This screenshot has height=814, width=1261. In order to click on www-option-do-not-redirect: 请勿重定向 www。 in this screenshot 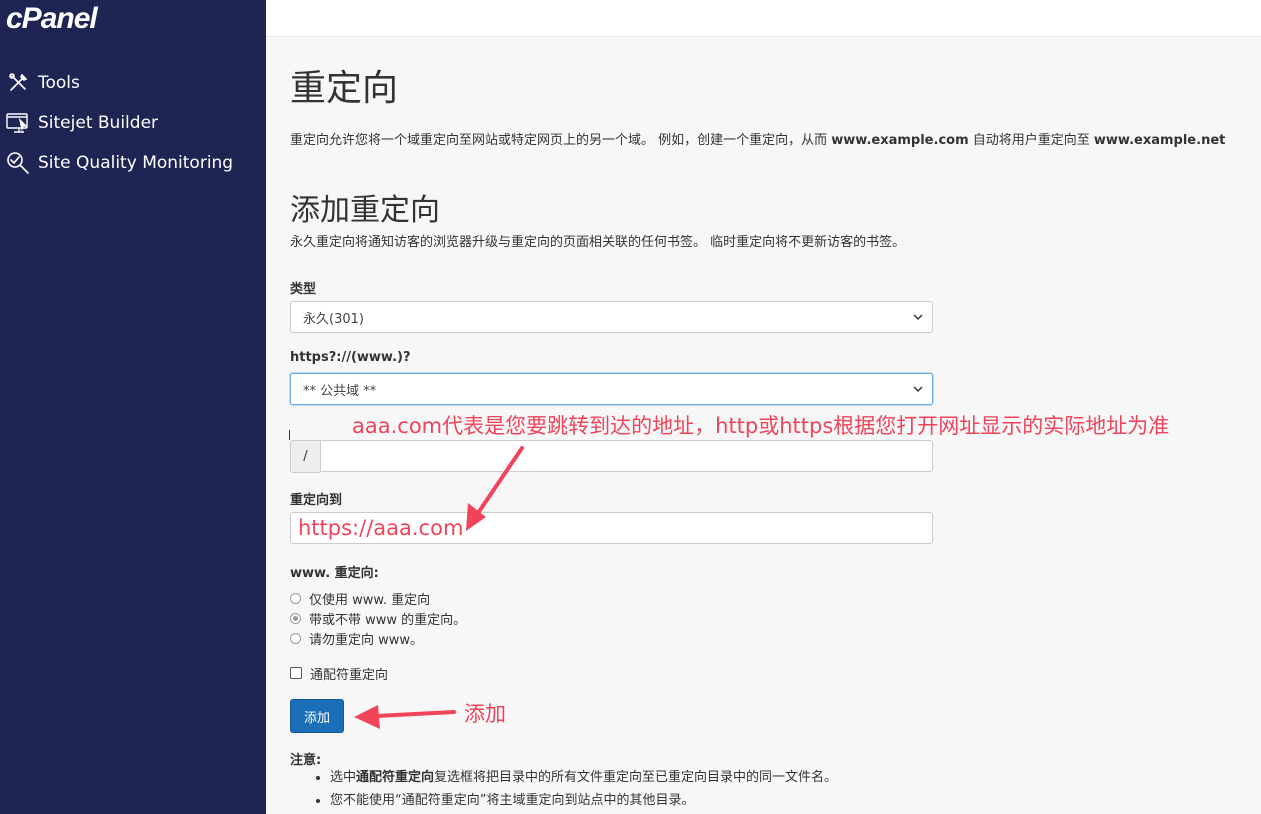, I will do `click(378, 638)`.